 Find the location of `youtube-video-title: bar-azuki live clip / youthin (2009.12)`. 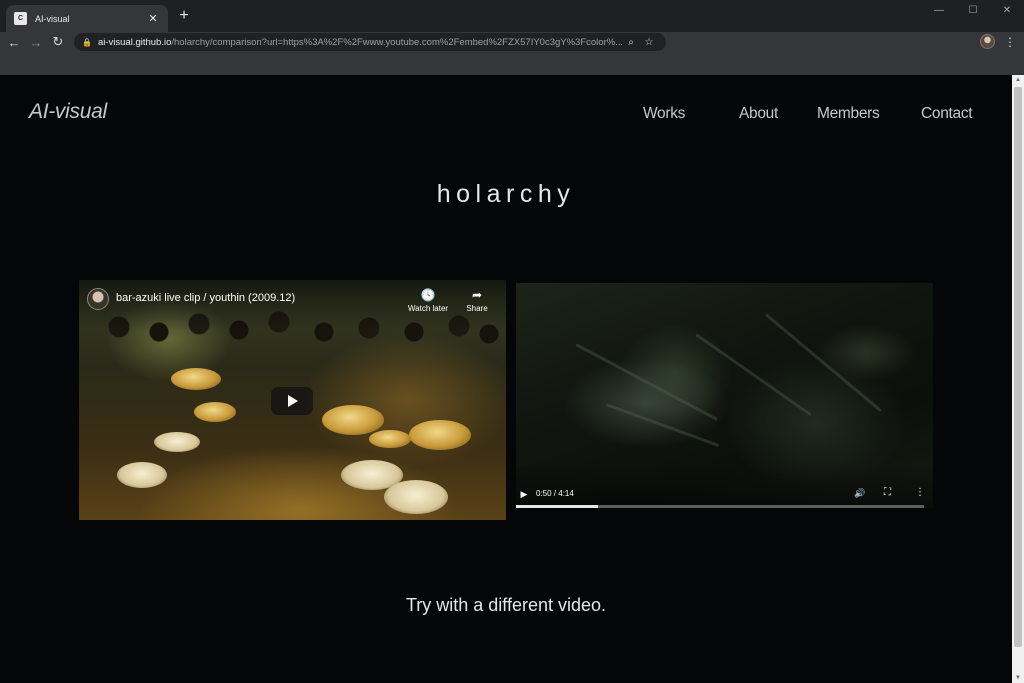

youtube-video-title: bar-azuki live clip / youthin (2009.12) is located at coordinates (205, 298).